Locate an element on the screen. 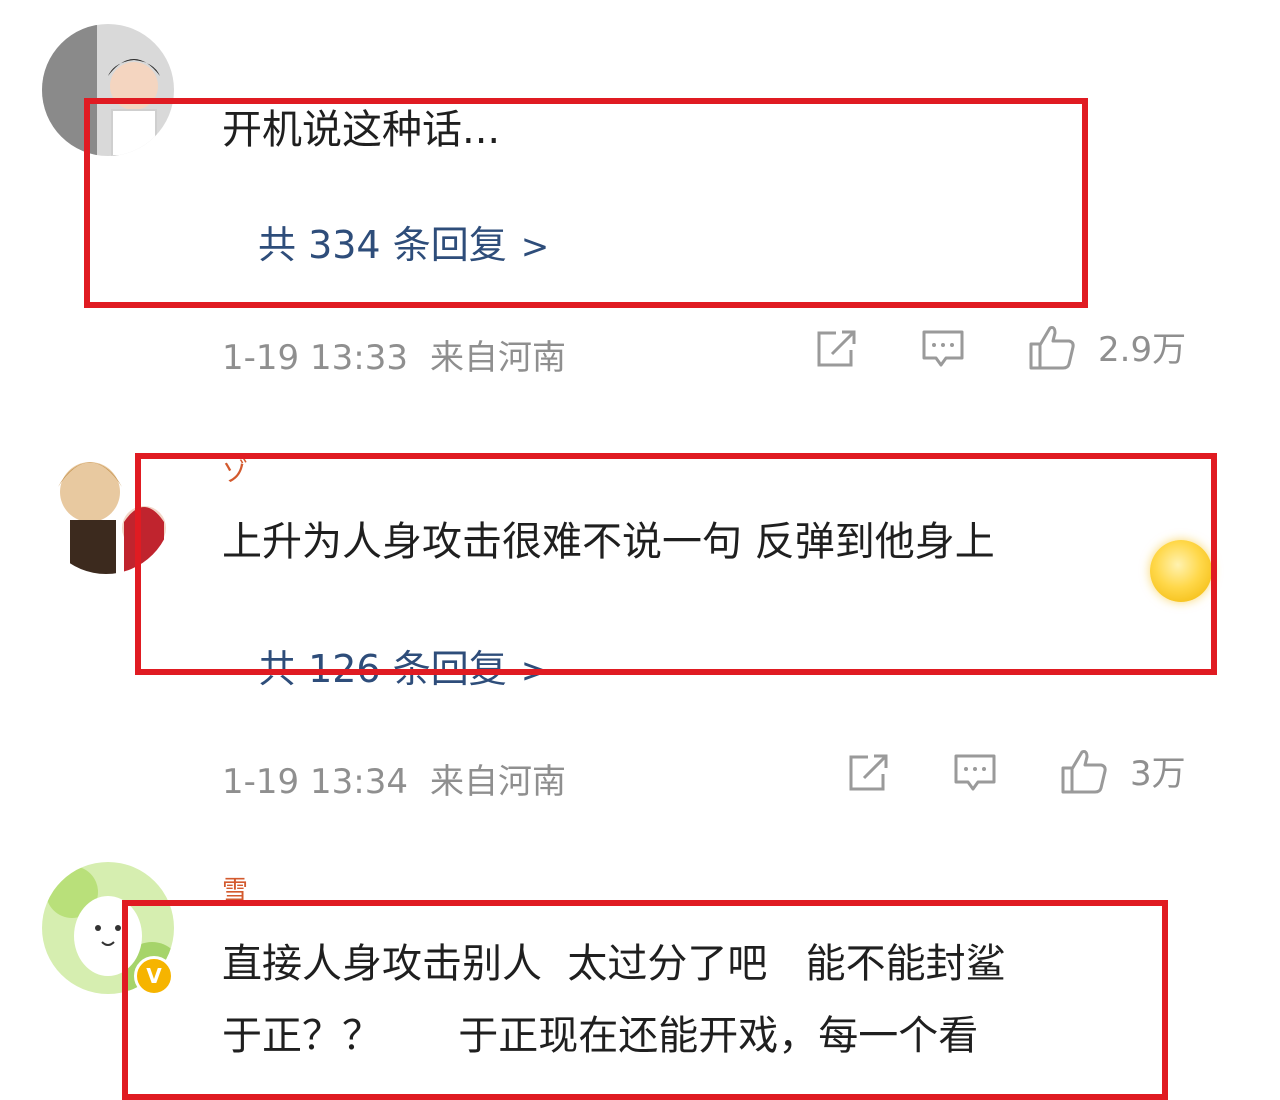 The width and height of the screenshot is (1280, 1100). view-replies-link: 共 126 条回复 > is located at coordinates (403, 665).